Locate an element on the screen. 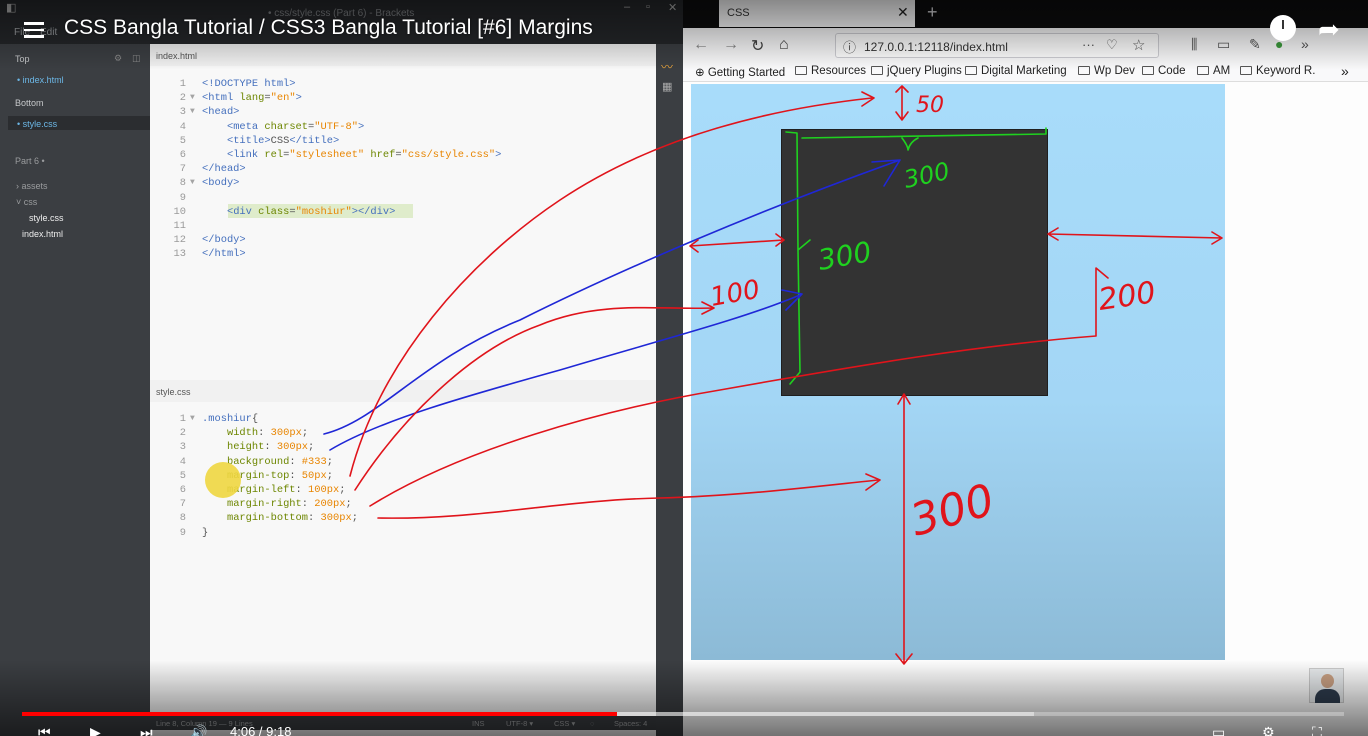 The width and height of the screenshot is (1368, 736). browser-tab: CSS ✕ is located at coordinates (817, 13).